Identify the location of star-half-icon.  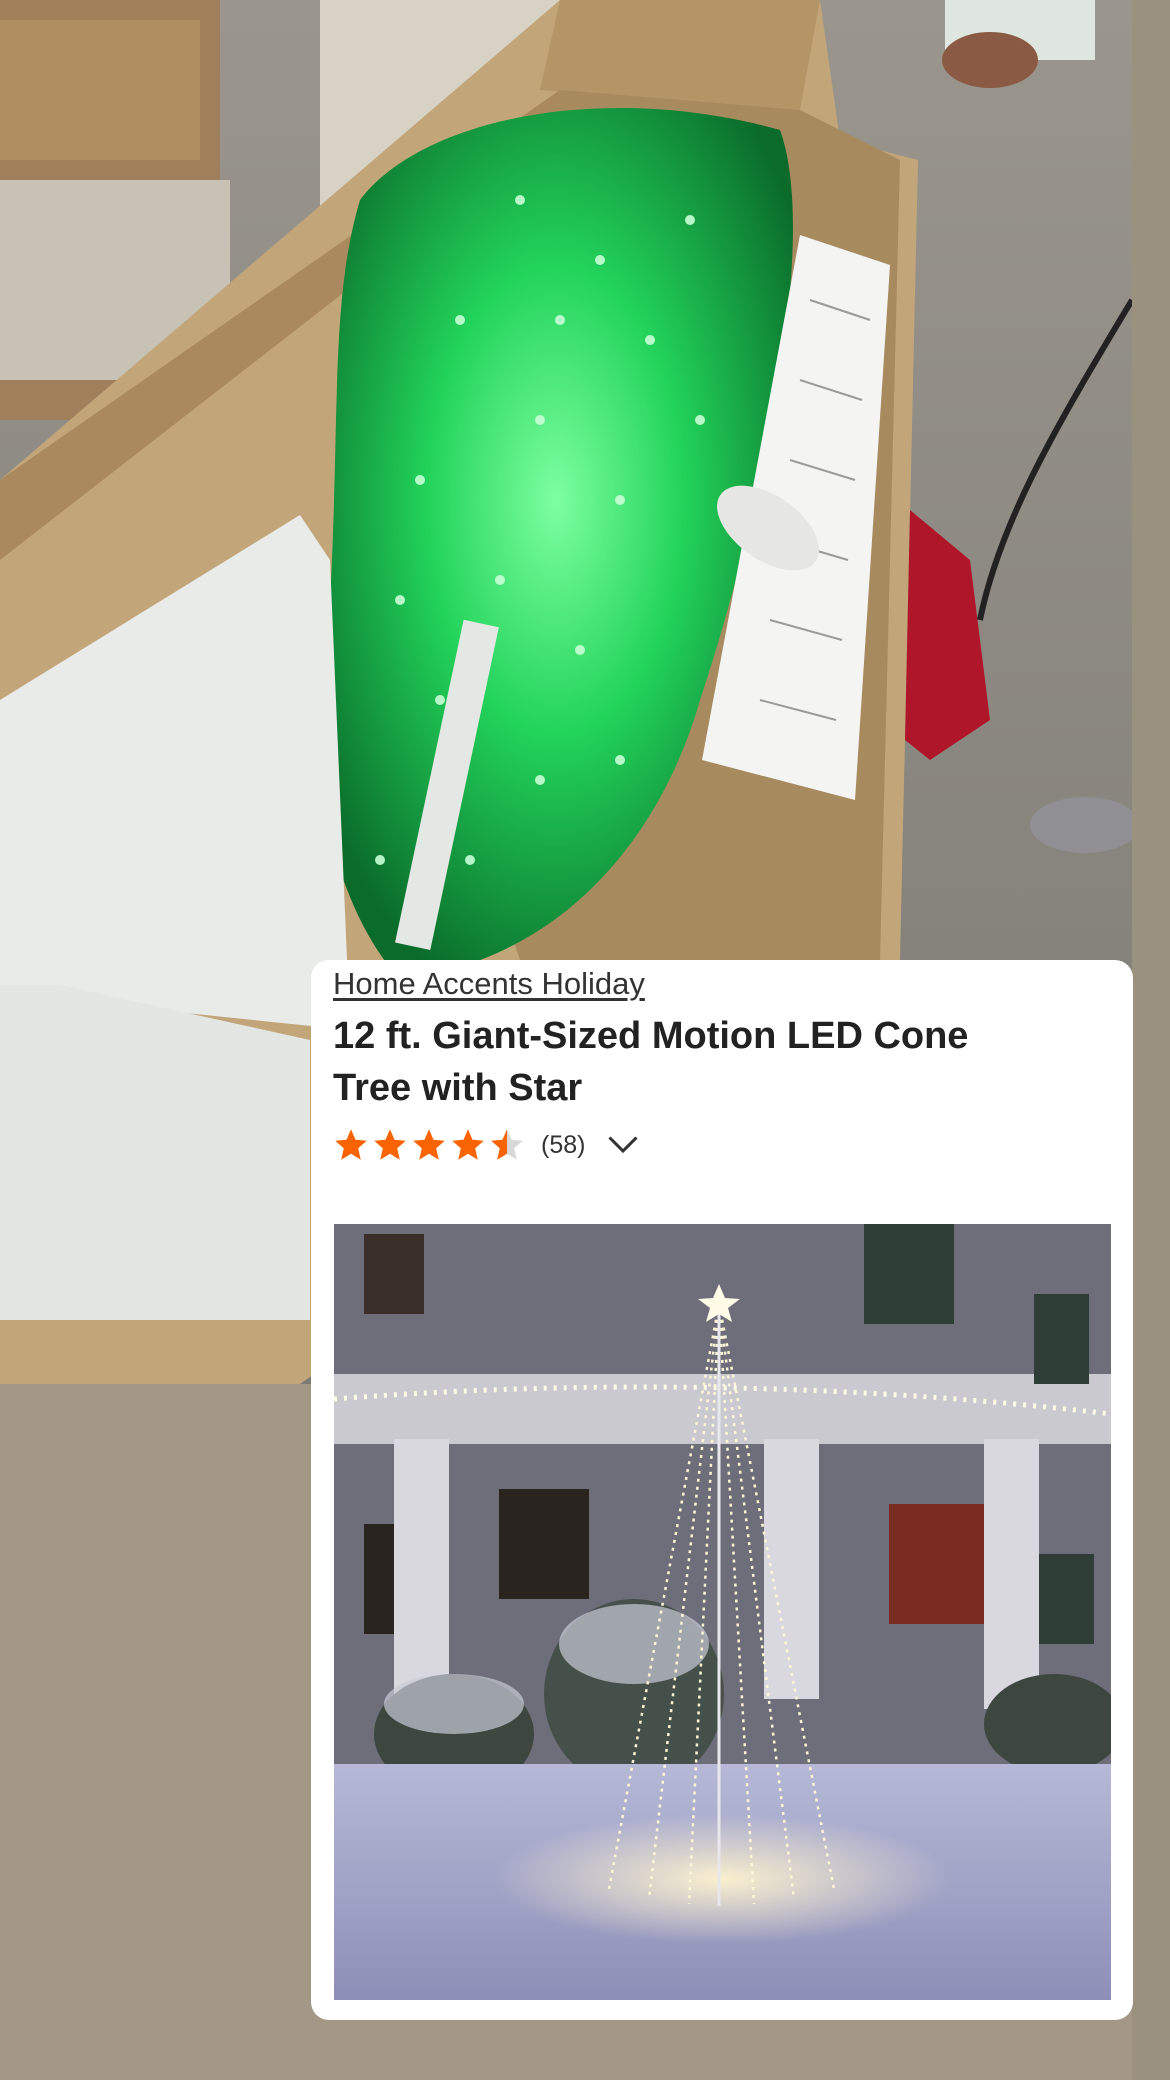
(507, 1144).